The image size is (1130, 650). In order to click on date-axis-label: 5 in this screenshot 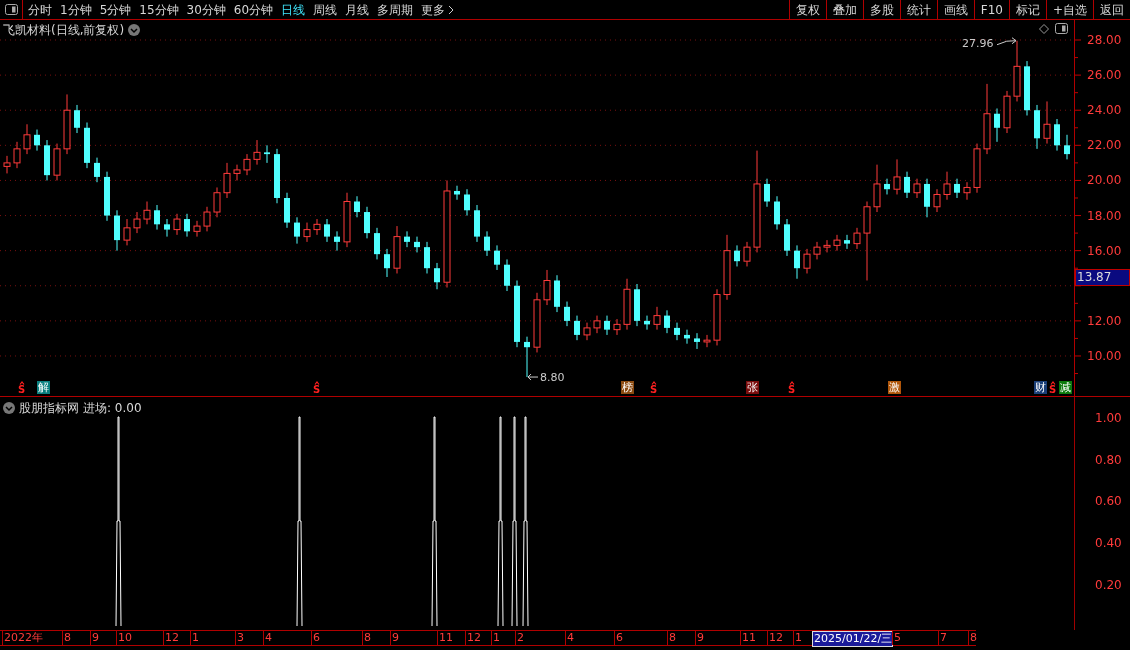, I will do `click(896, 638)`.